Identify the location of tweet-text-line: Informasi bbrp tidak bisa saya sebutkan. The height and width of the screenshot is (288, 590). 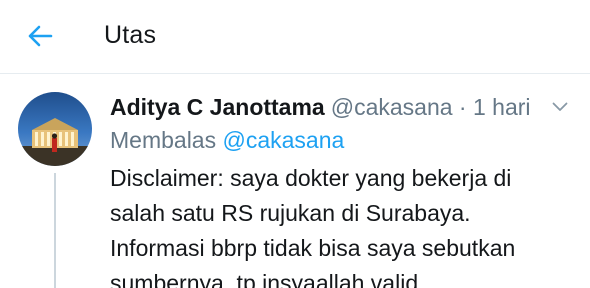
(313, 248).